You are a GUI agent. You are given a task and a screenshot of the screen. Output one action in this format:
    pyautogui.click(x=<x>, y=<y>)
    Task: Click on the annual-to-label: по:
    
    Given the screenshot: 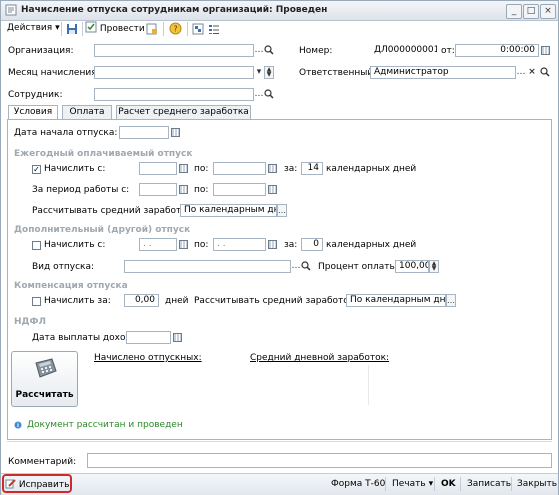 What is the action you would take?
    pyautogui.click(x=201, y=169)
    